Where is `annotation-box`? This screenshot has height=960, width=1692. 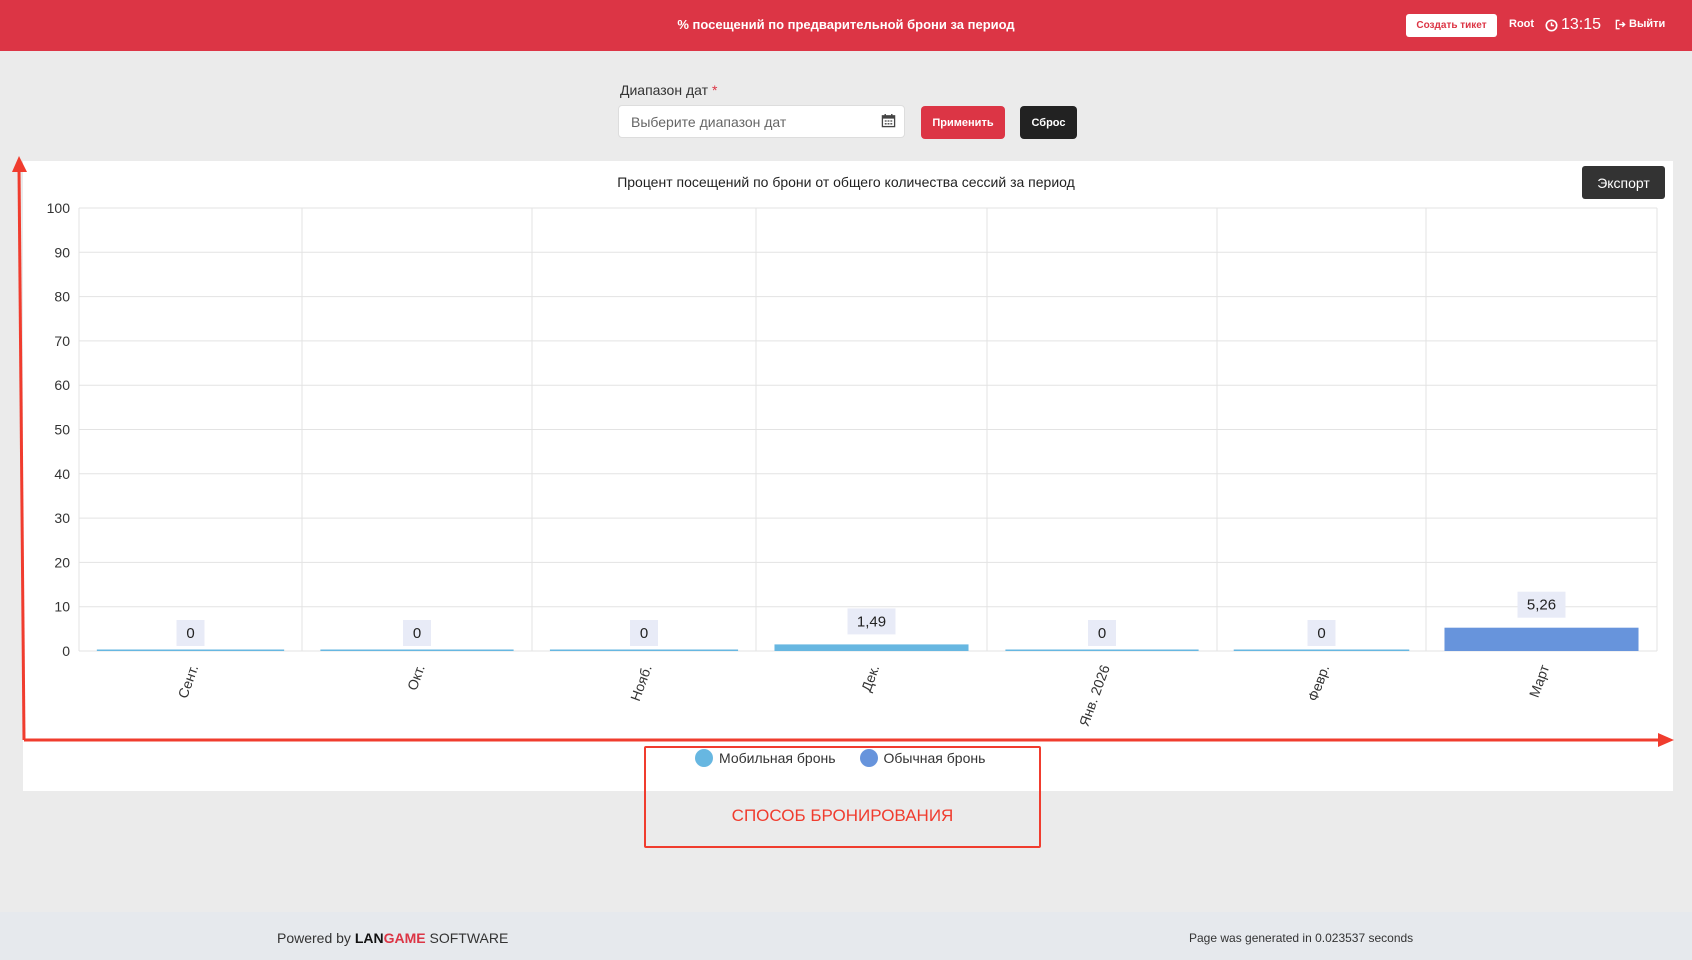 annotation-box is located at coordinates (842, 797).